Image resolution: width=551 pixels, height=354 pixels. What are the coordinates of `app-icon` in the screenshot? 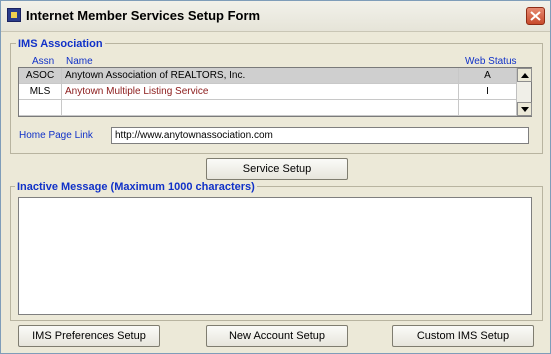 It's located at (14, 15).